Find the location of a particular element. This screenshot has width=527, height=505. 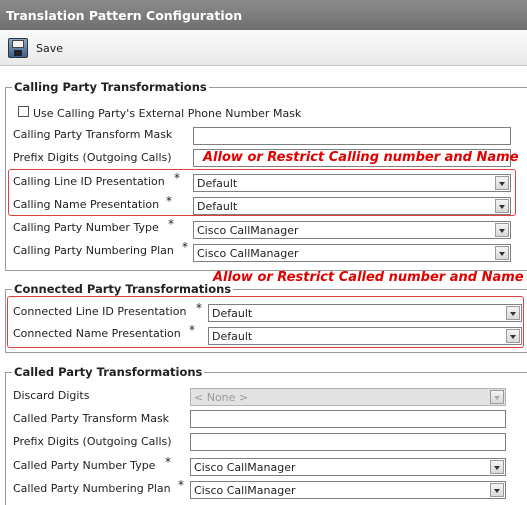

calling-numbering-plan-label: Calling Party Numbering Plan is located at coordinates (93, 250).